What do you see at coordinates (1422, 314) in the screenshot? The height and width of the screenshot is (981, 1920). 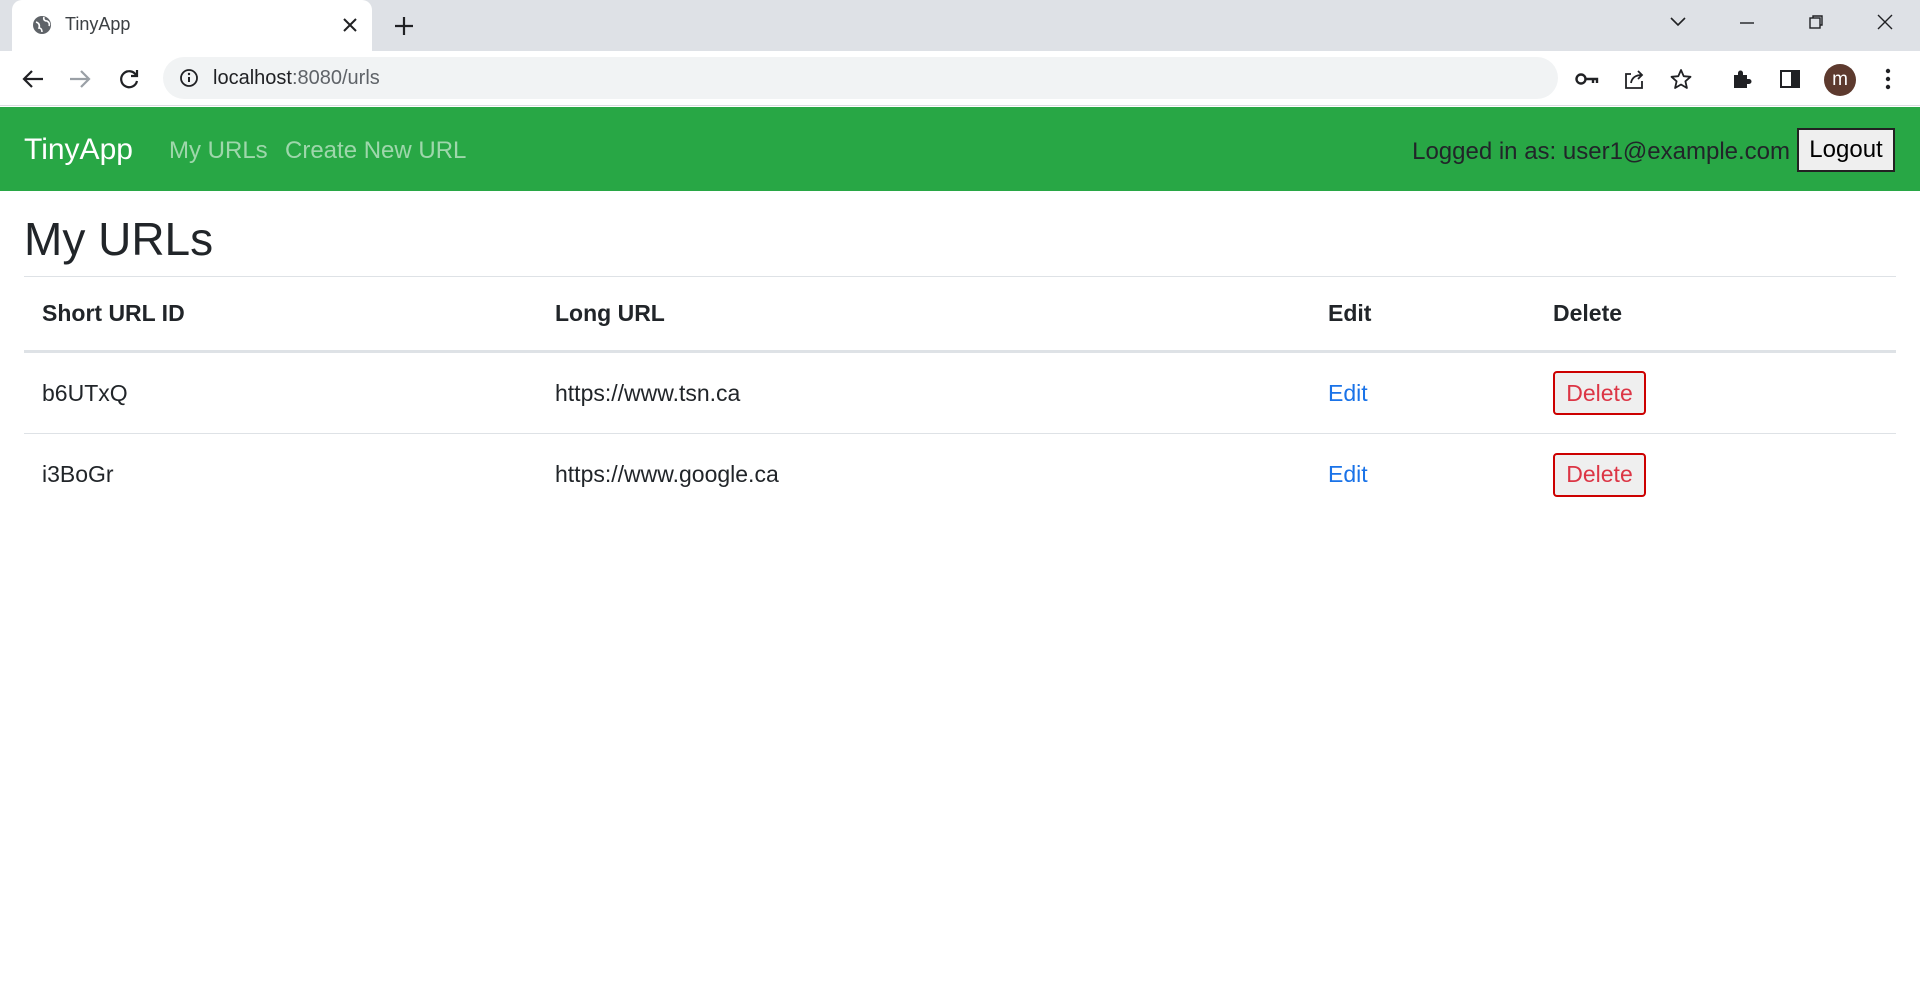 I see `header-edit: Edit` at bounding box center [1422, 314].